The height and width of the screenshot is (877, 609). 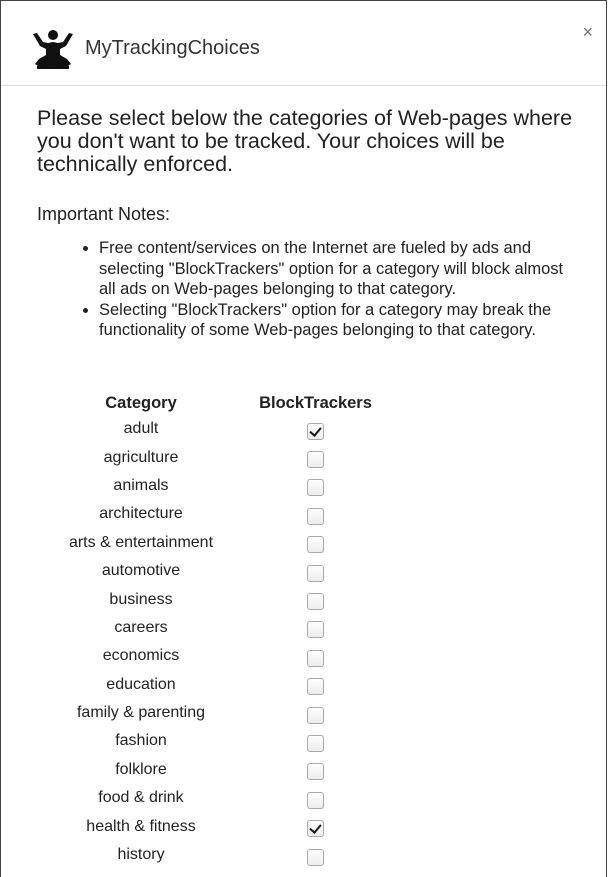 I want to click on close-button: ×, so click(x=587, y=32).